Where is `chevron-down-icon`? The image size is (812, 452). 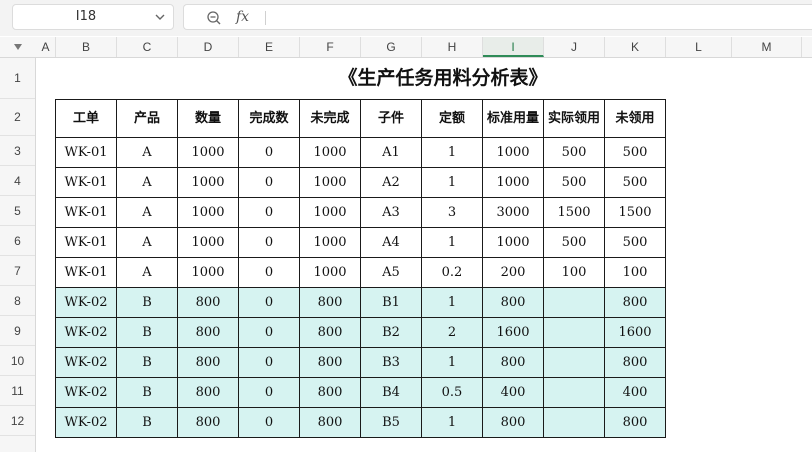
chevron-down-icon is located at coordinates (160, 17).